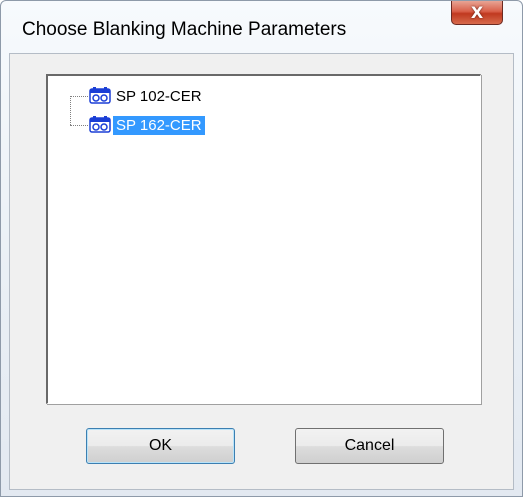  What do you see at coordinates (70, 110) in the screenshot?
I see `tree-connector-vertical` at bounding box center [70, 110].